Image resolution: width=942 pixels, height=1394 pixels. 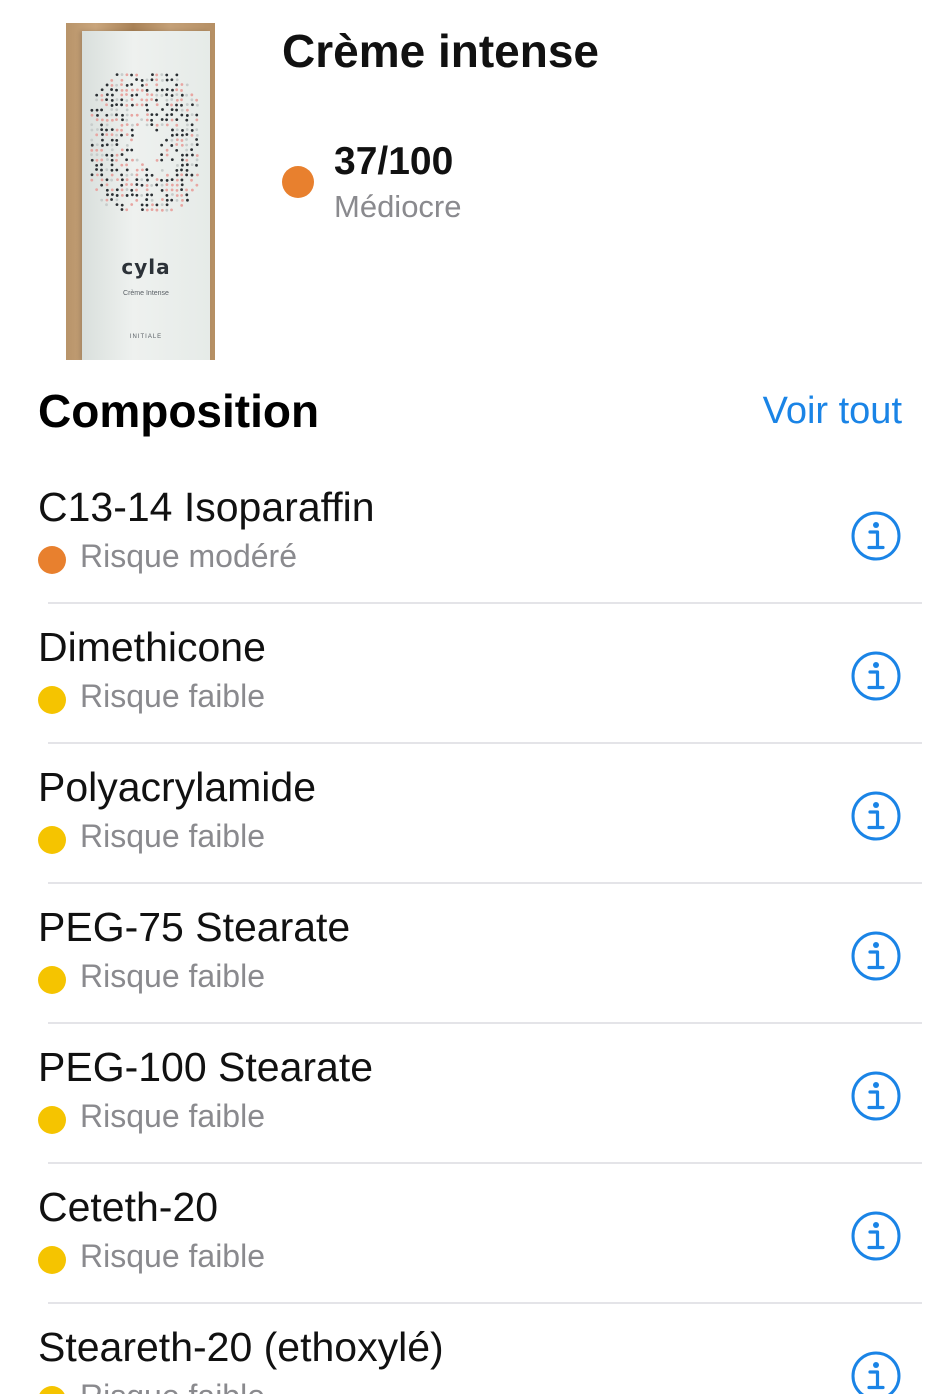 I want to click on composition-title: Composition, so click(x=179, y=411).